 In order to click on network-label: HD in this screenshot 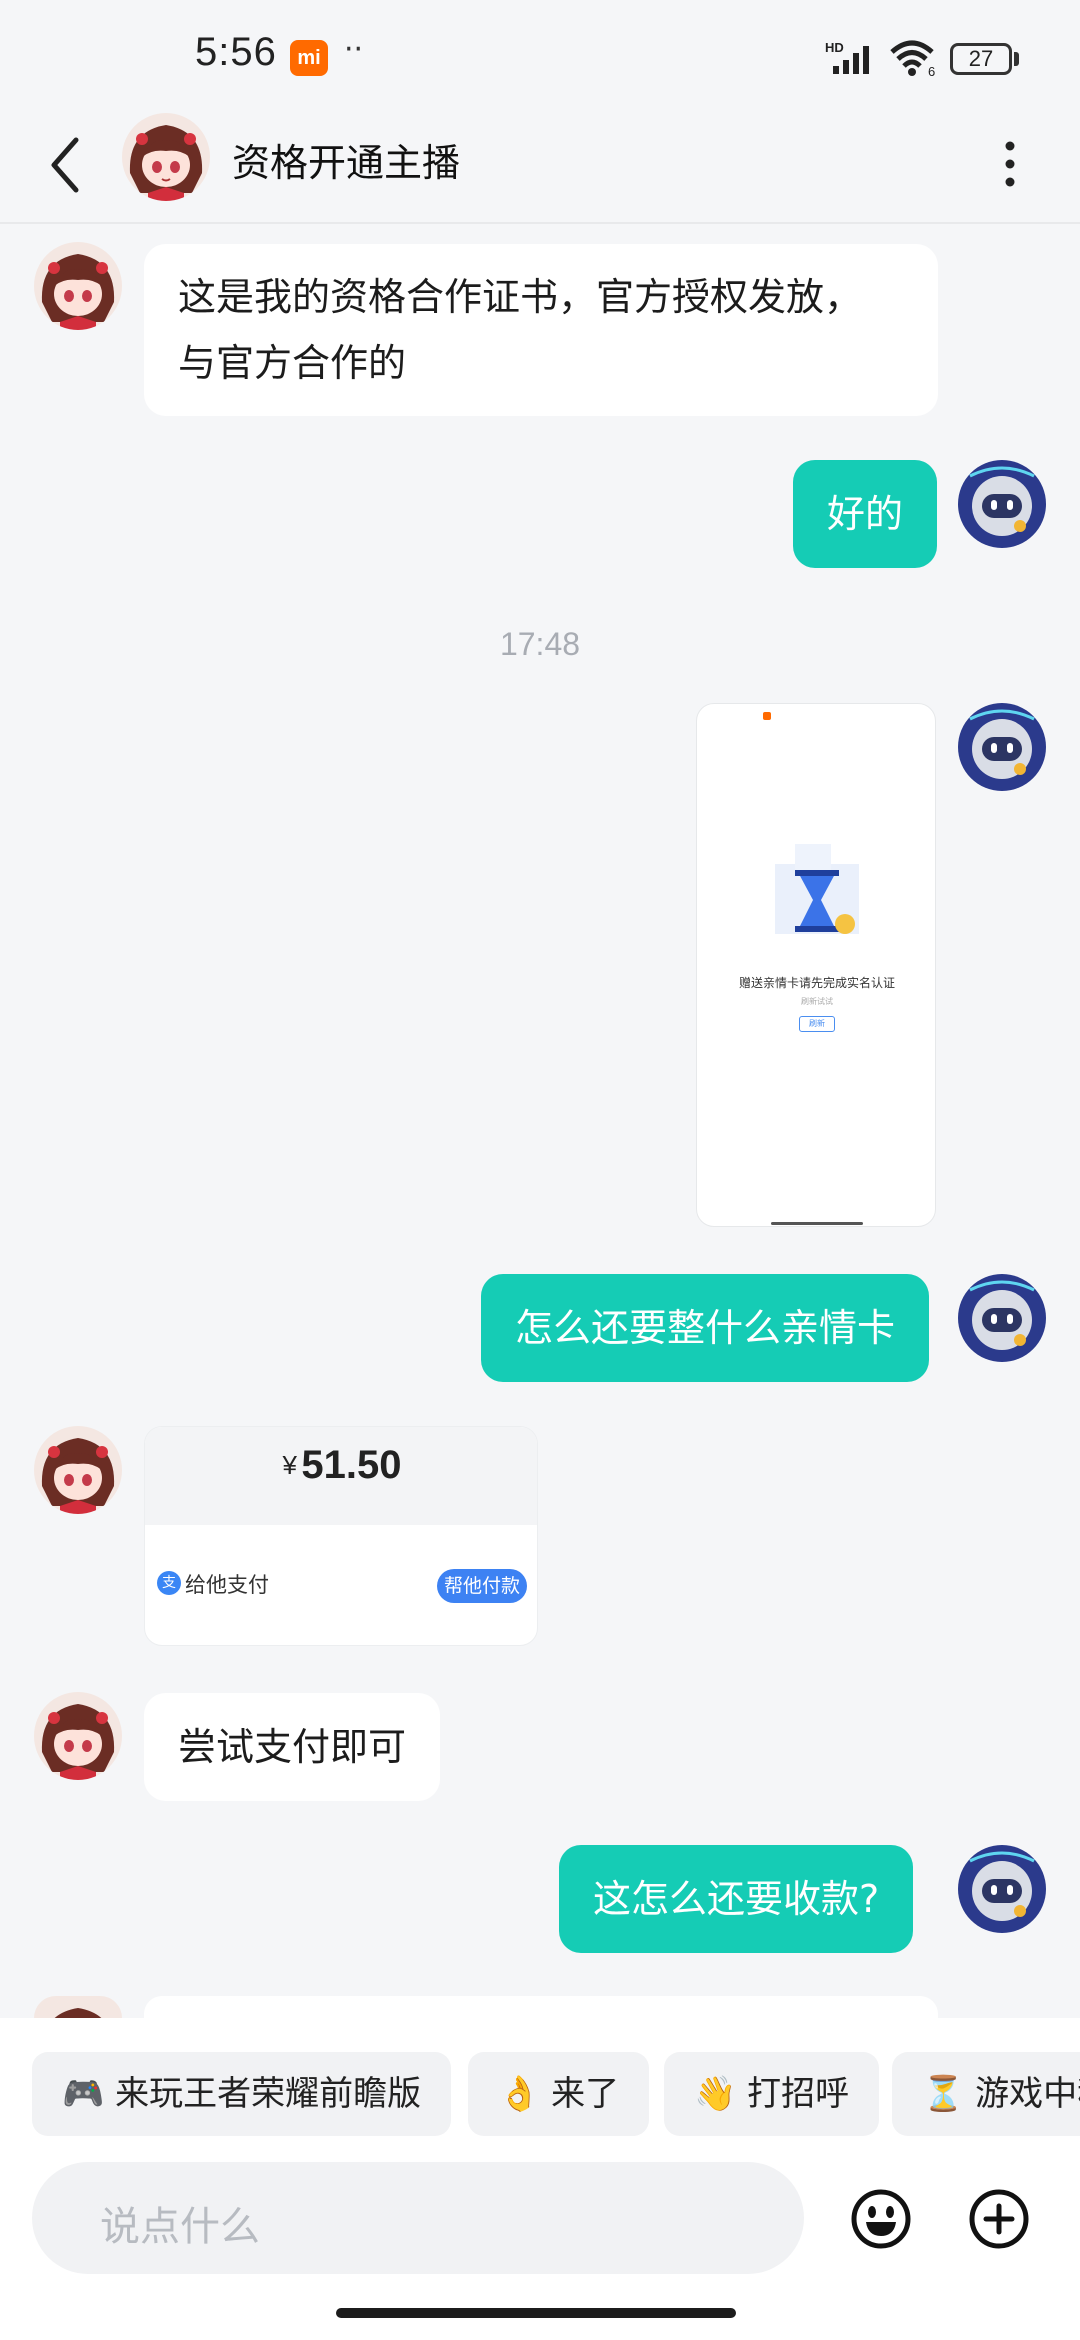, I will do `click(834, 47)`.